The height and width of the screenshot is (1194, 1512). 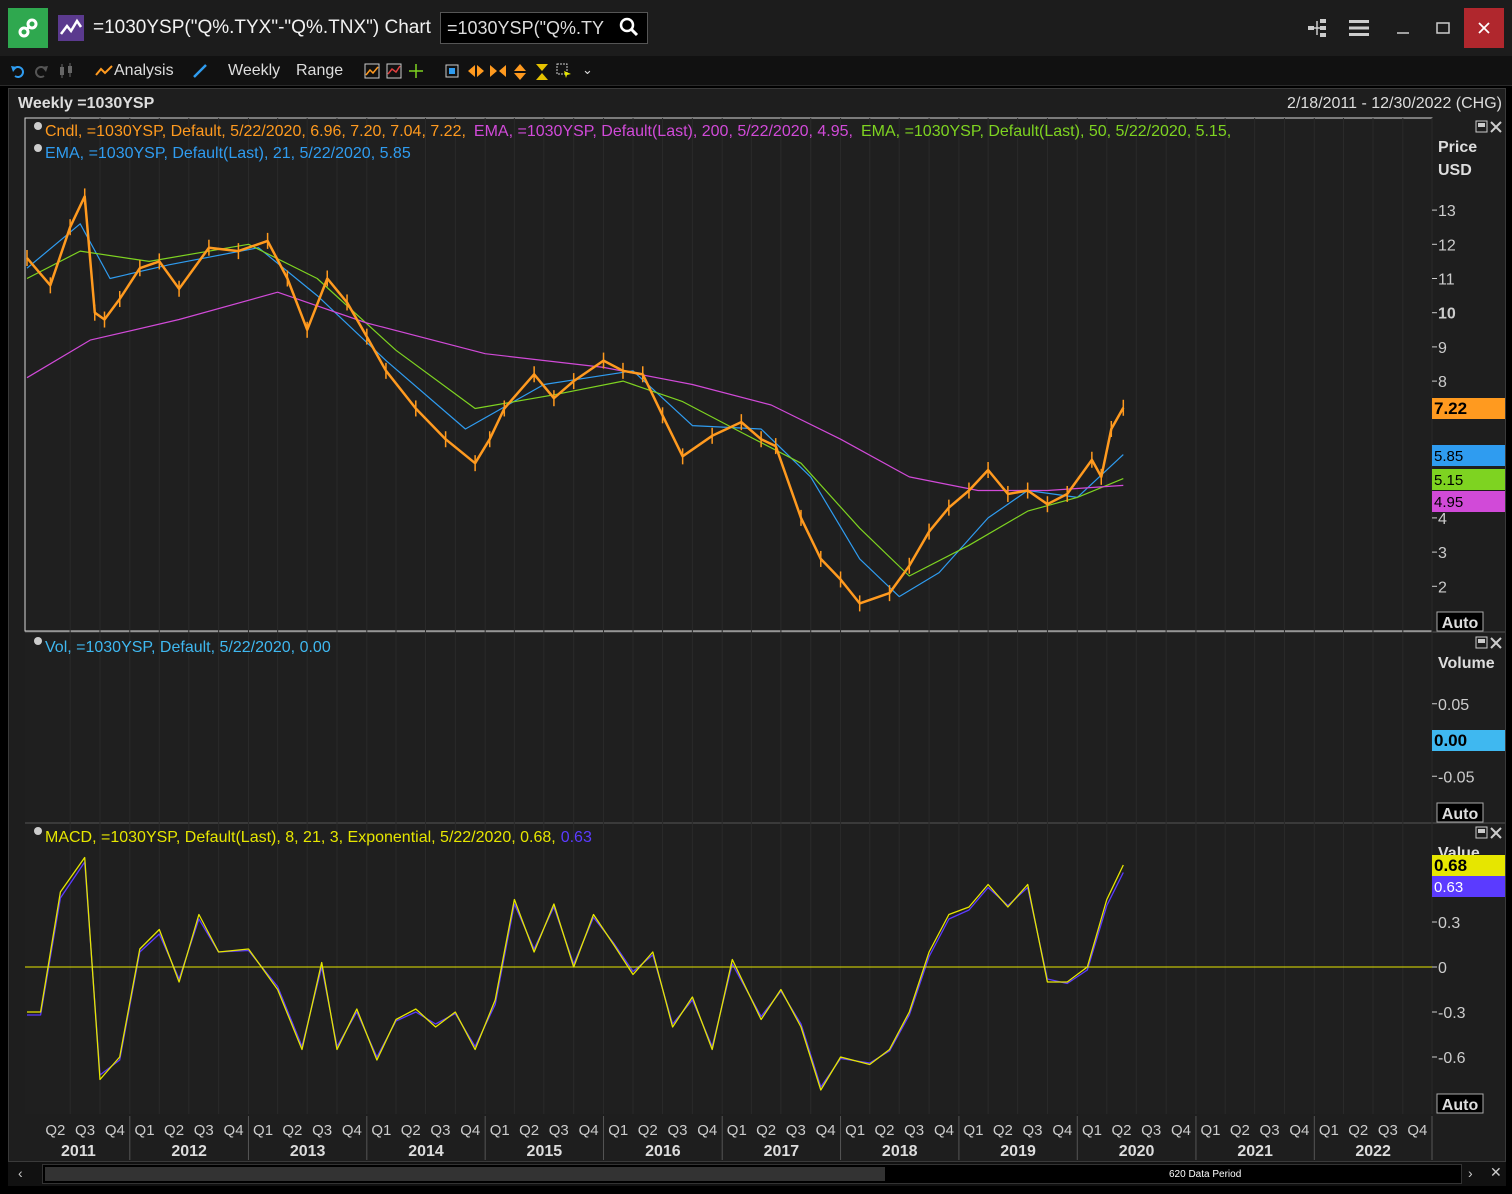 What do you see at coordinates (1442, 968) in the screenshot?
I see `macd-tick-label: 0` at bounding box center [1442, 968].